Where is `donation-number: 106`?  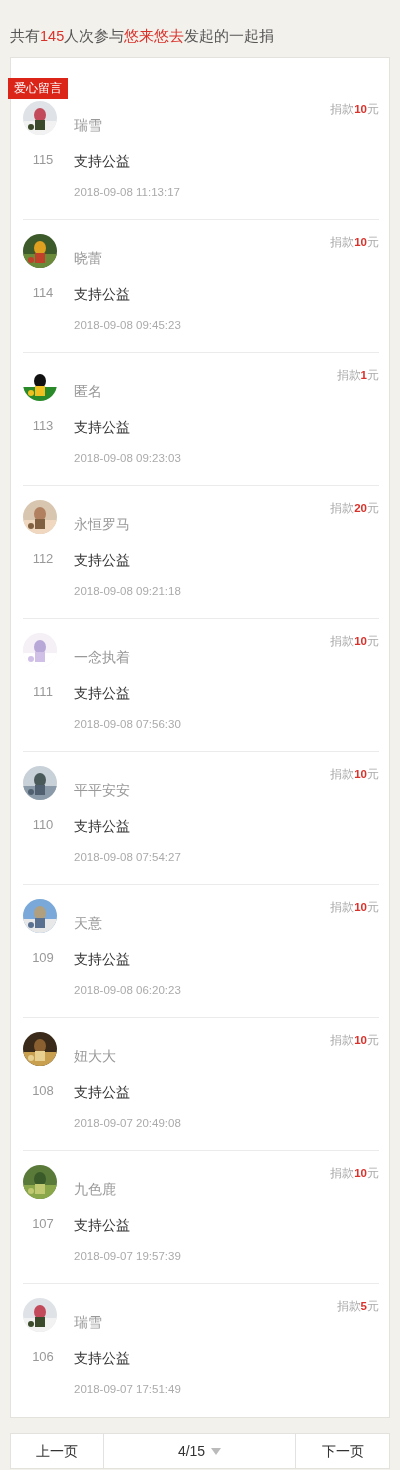 donation-number: 106 is located at coordinates (43, 1357).